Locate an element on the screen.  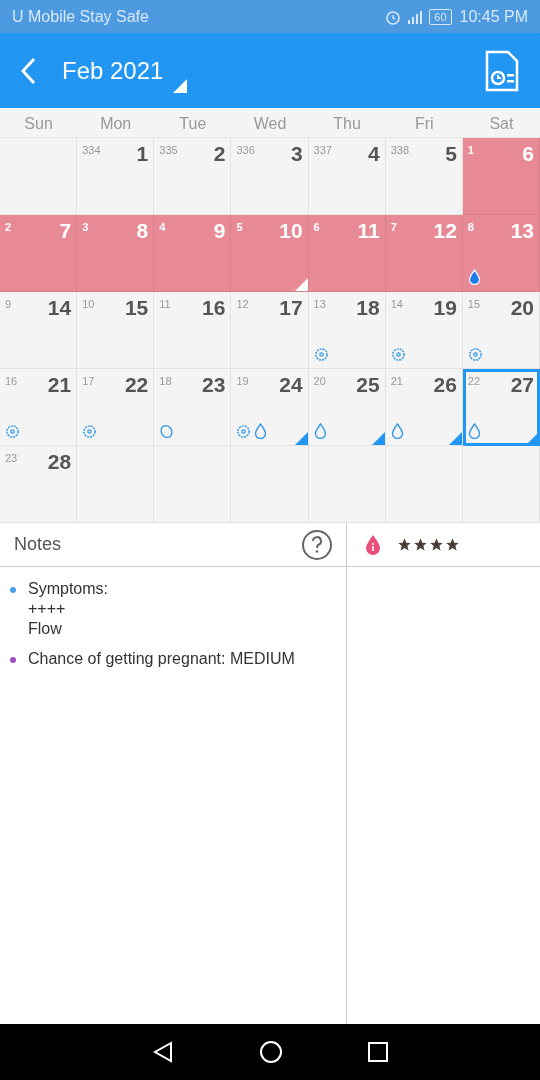
day-number: 13 is located at coordinates (522, 231).